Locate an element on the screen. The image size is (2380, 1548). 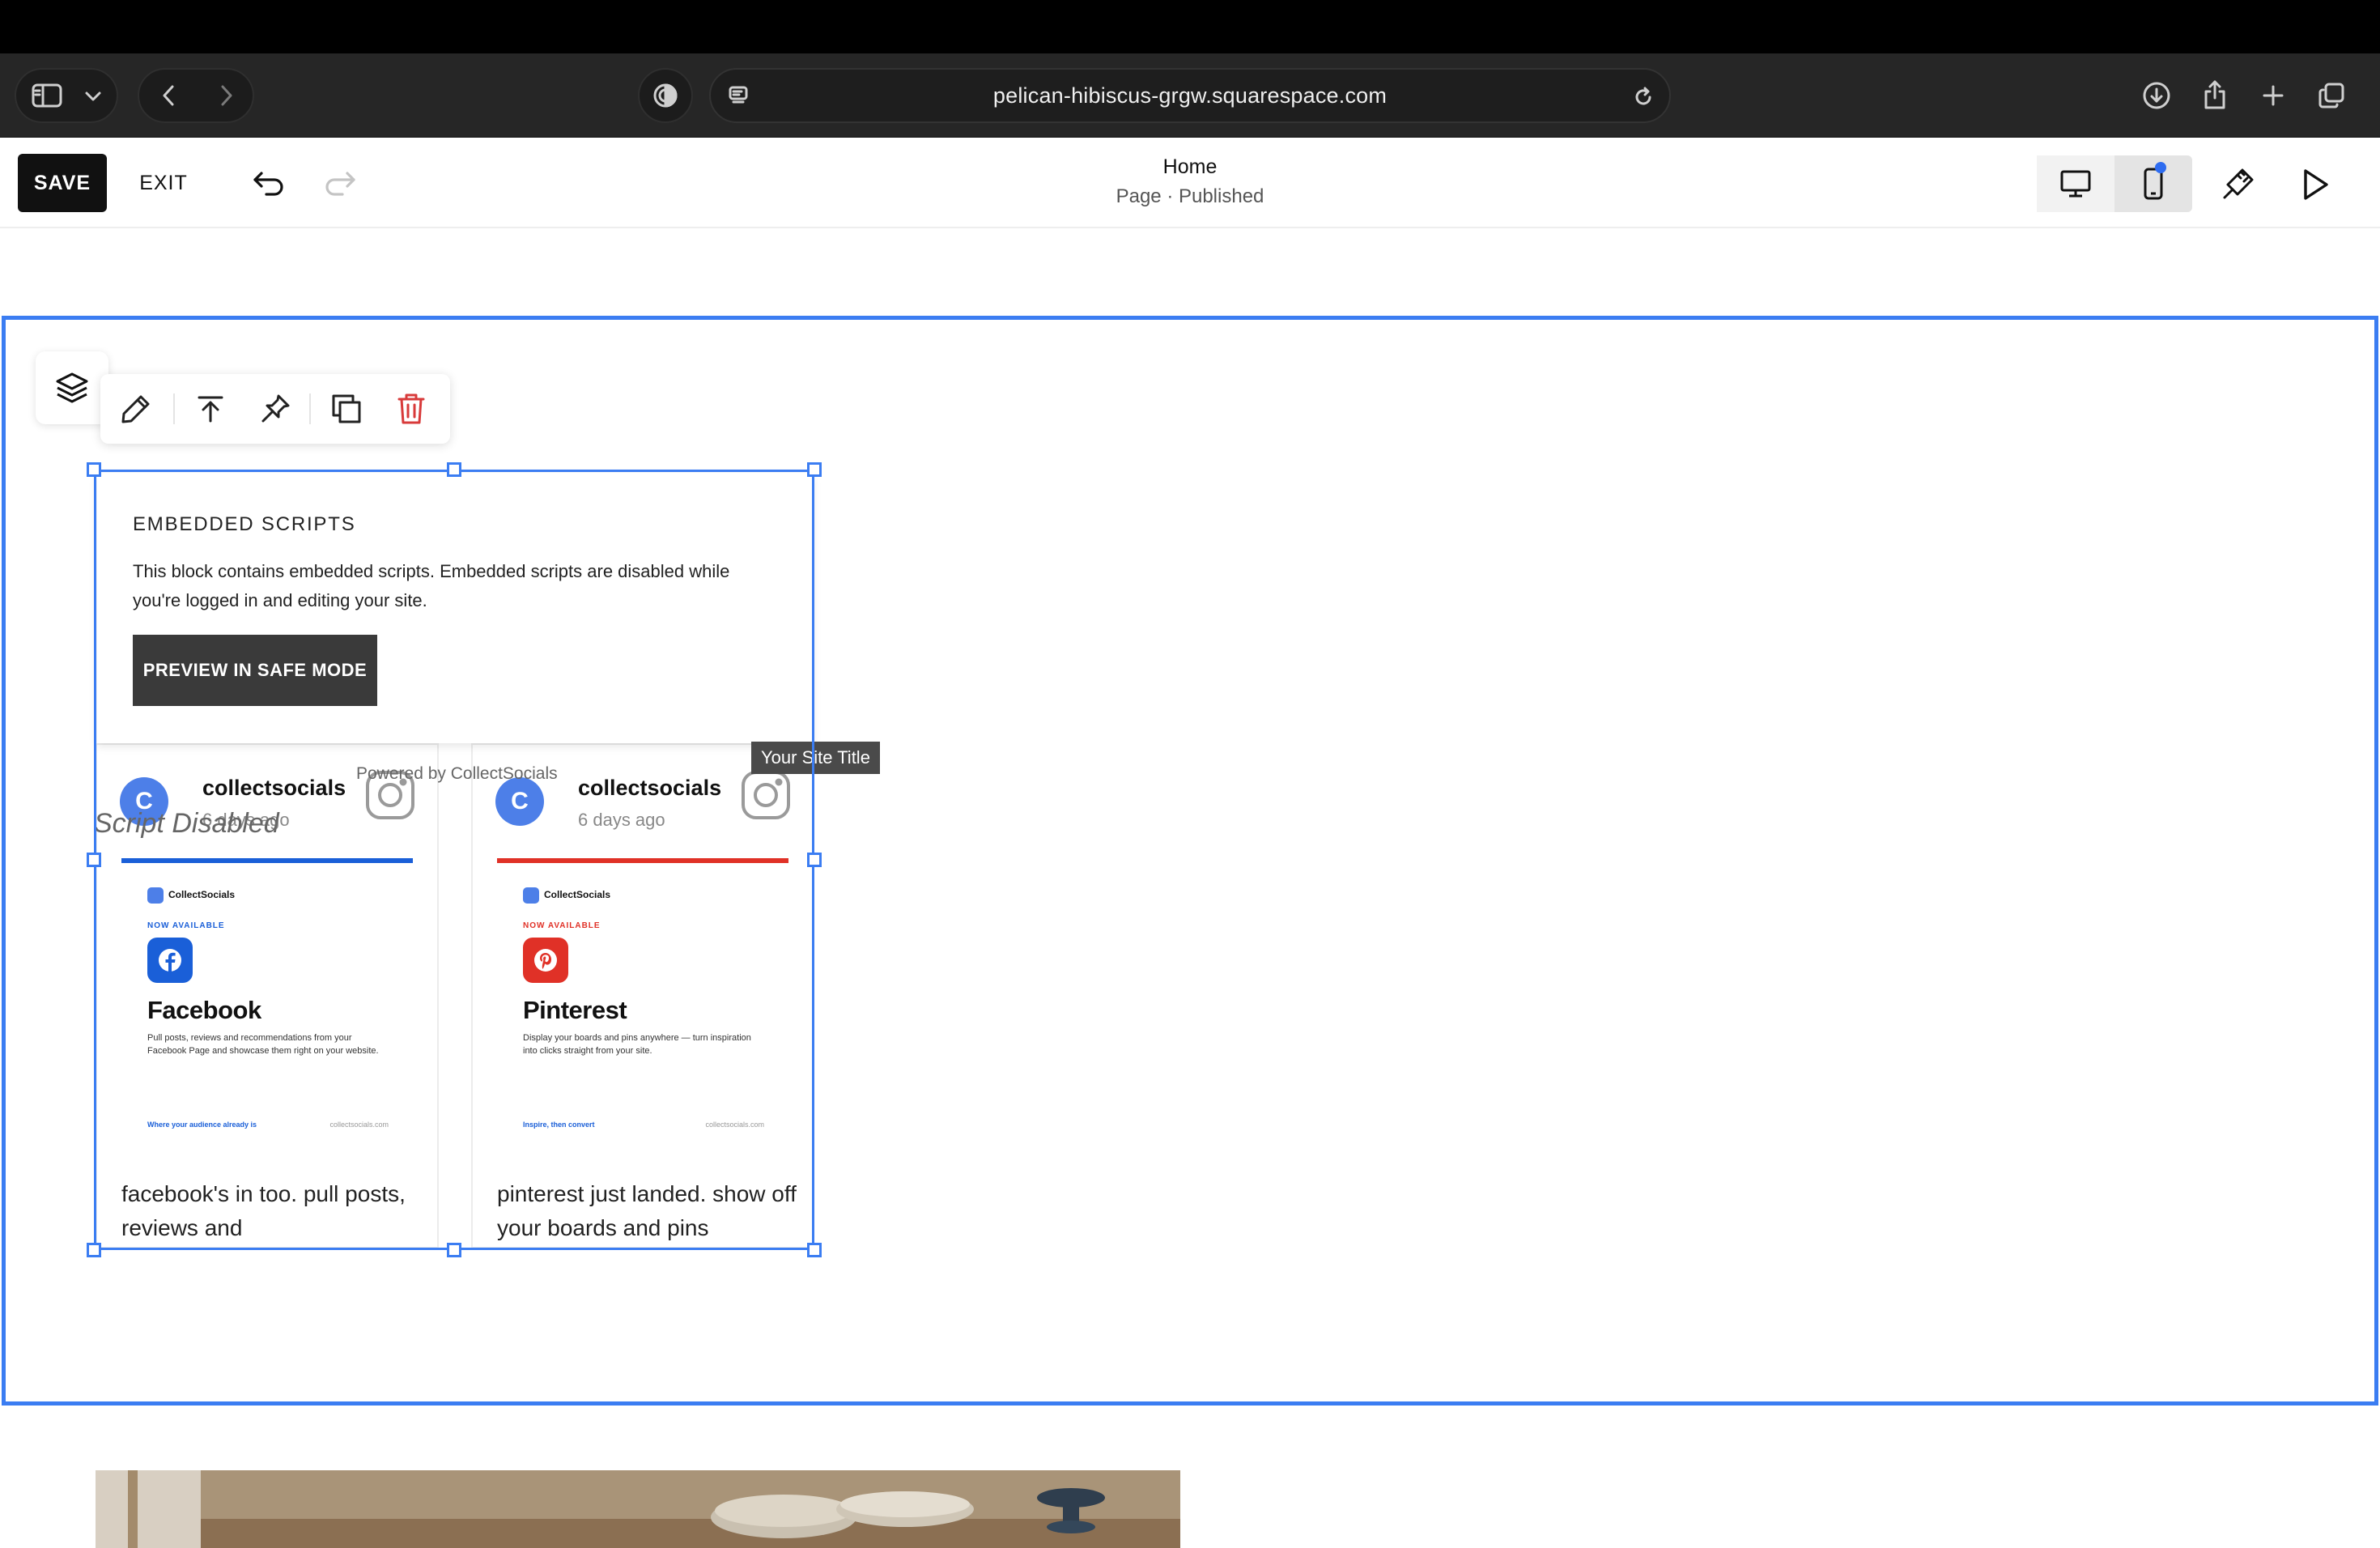
download-icon is located at coordinates (2156, 96).